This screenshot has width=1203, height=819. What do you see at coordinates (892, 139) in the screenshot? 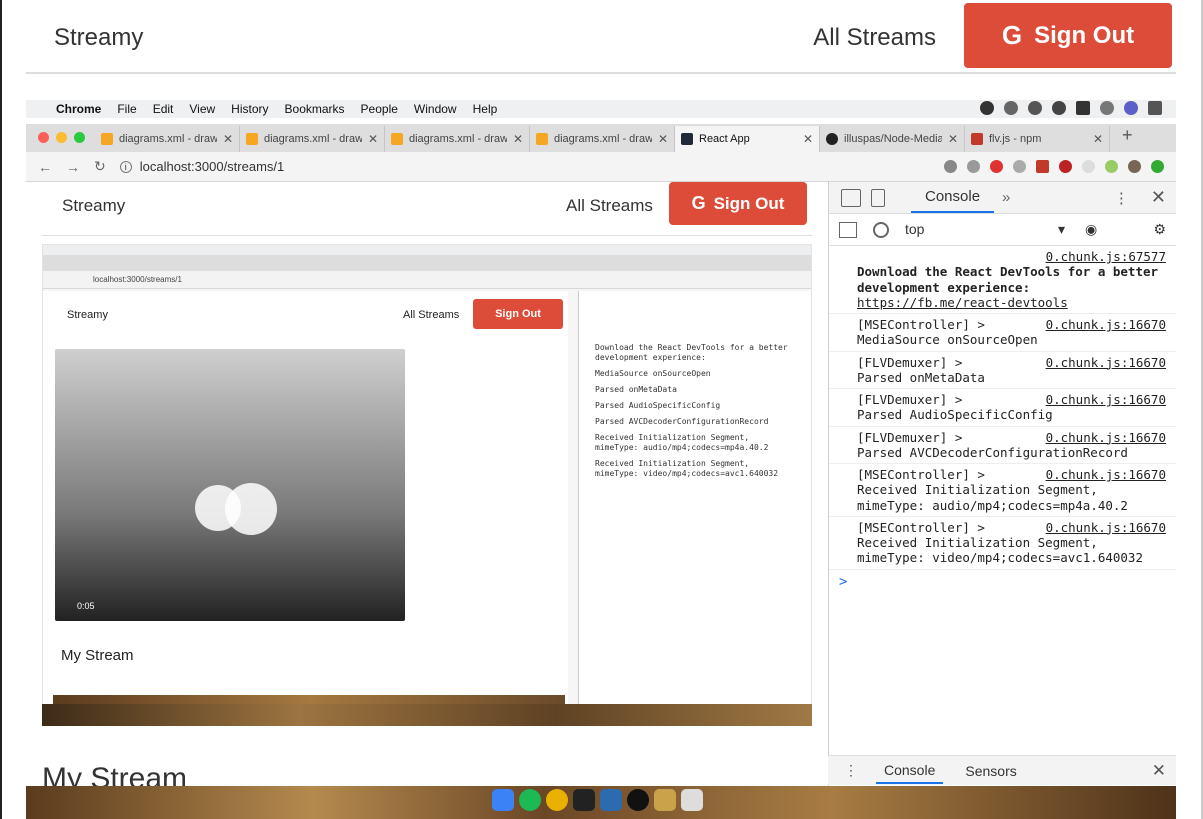
I see `tab-node-media: illuspas/Node-Media ✕` at bounding box center [892, 139].